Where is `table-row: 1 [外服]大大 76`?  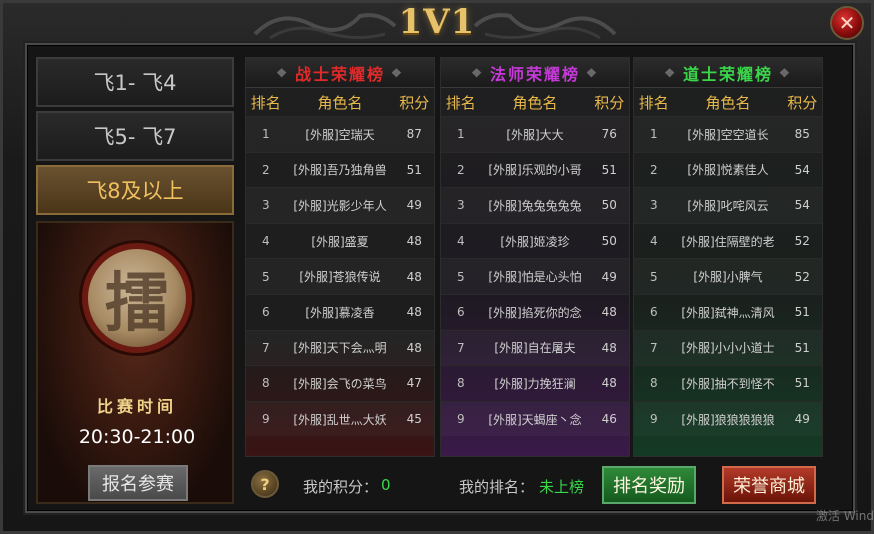 table-row: 1 [外服]大大 76 is located at coordinates (535, 134).